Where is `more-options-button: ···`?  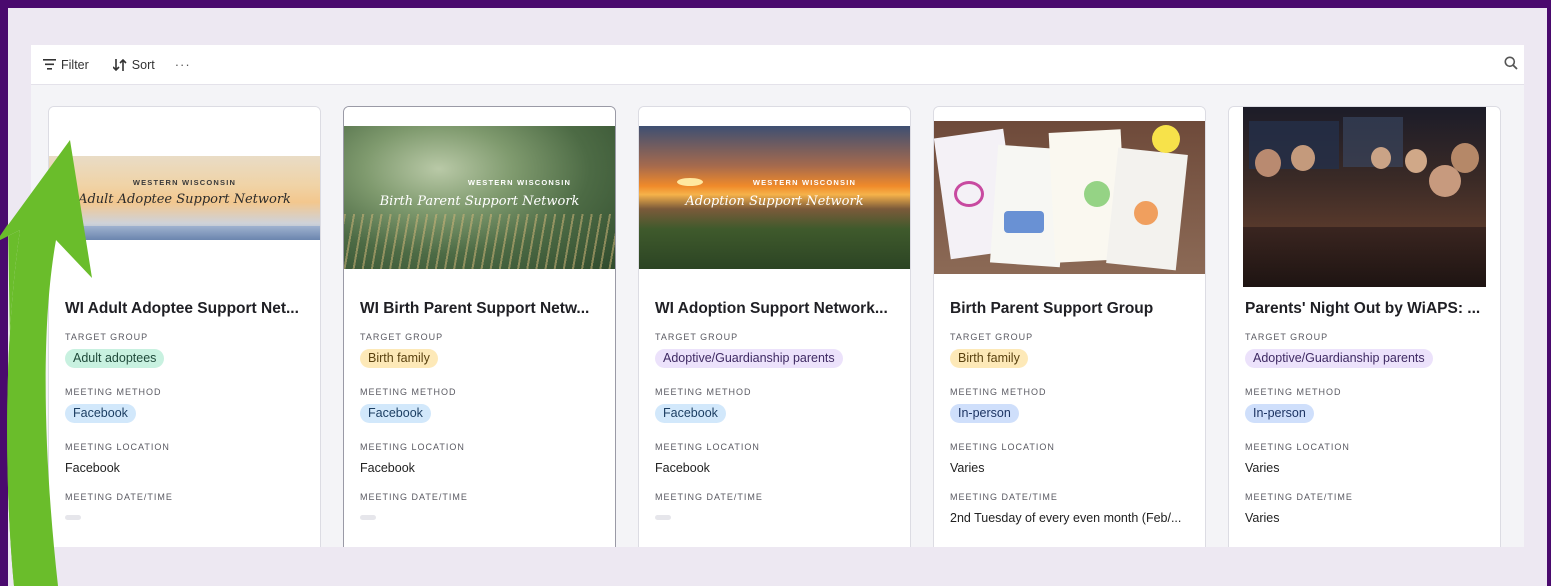
more-options-button: ··· is located at coordinates (183, 64).